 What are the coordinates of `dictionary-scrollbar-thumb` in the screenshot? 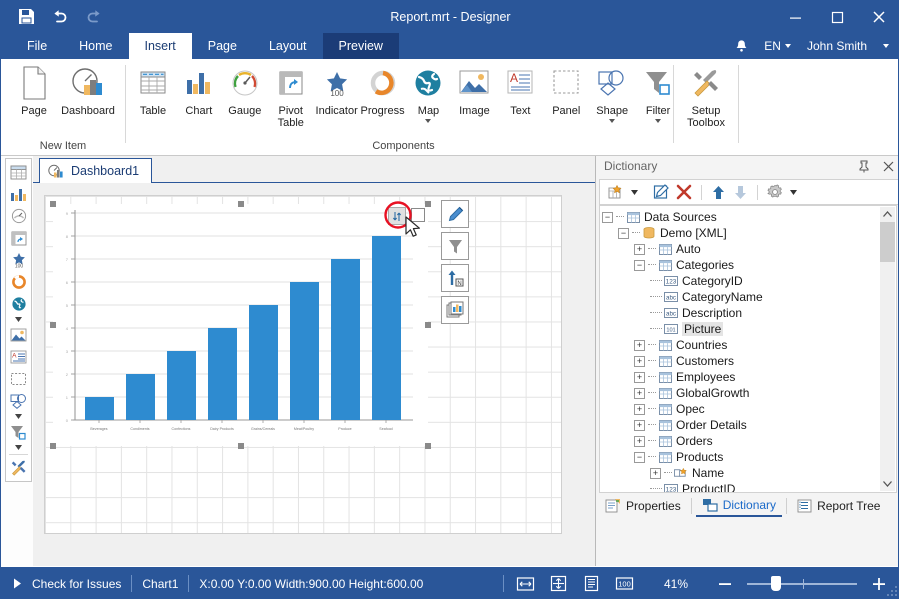 It's located at (887, 242).